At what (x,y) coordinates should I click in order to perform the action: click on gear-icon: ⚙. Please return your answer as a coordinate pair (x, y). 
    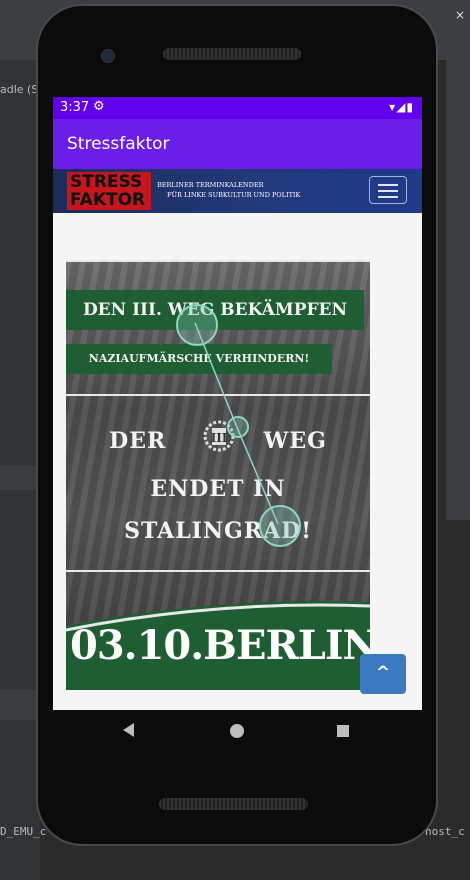
    Looking at the image, I should click on (99, 106).